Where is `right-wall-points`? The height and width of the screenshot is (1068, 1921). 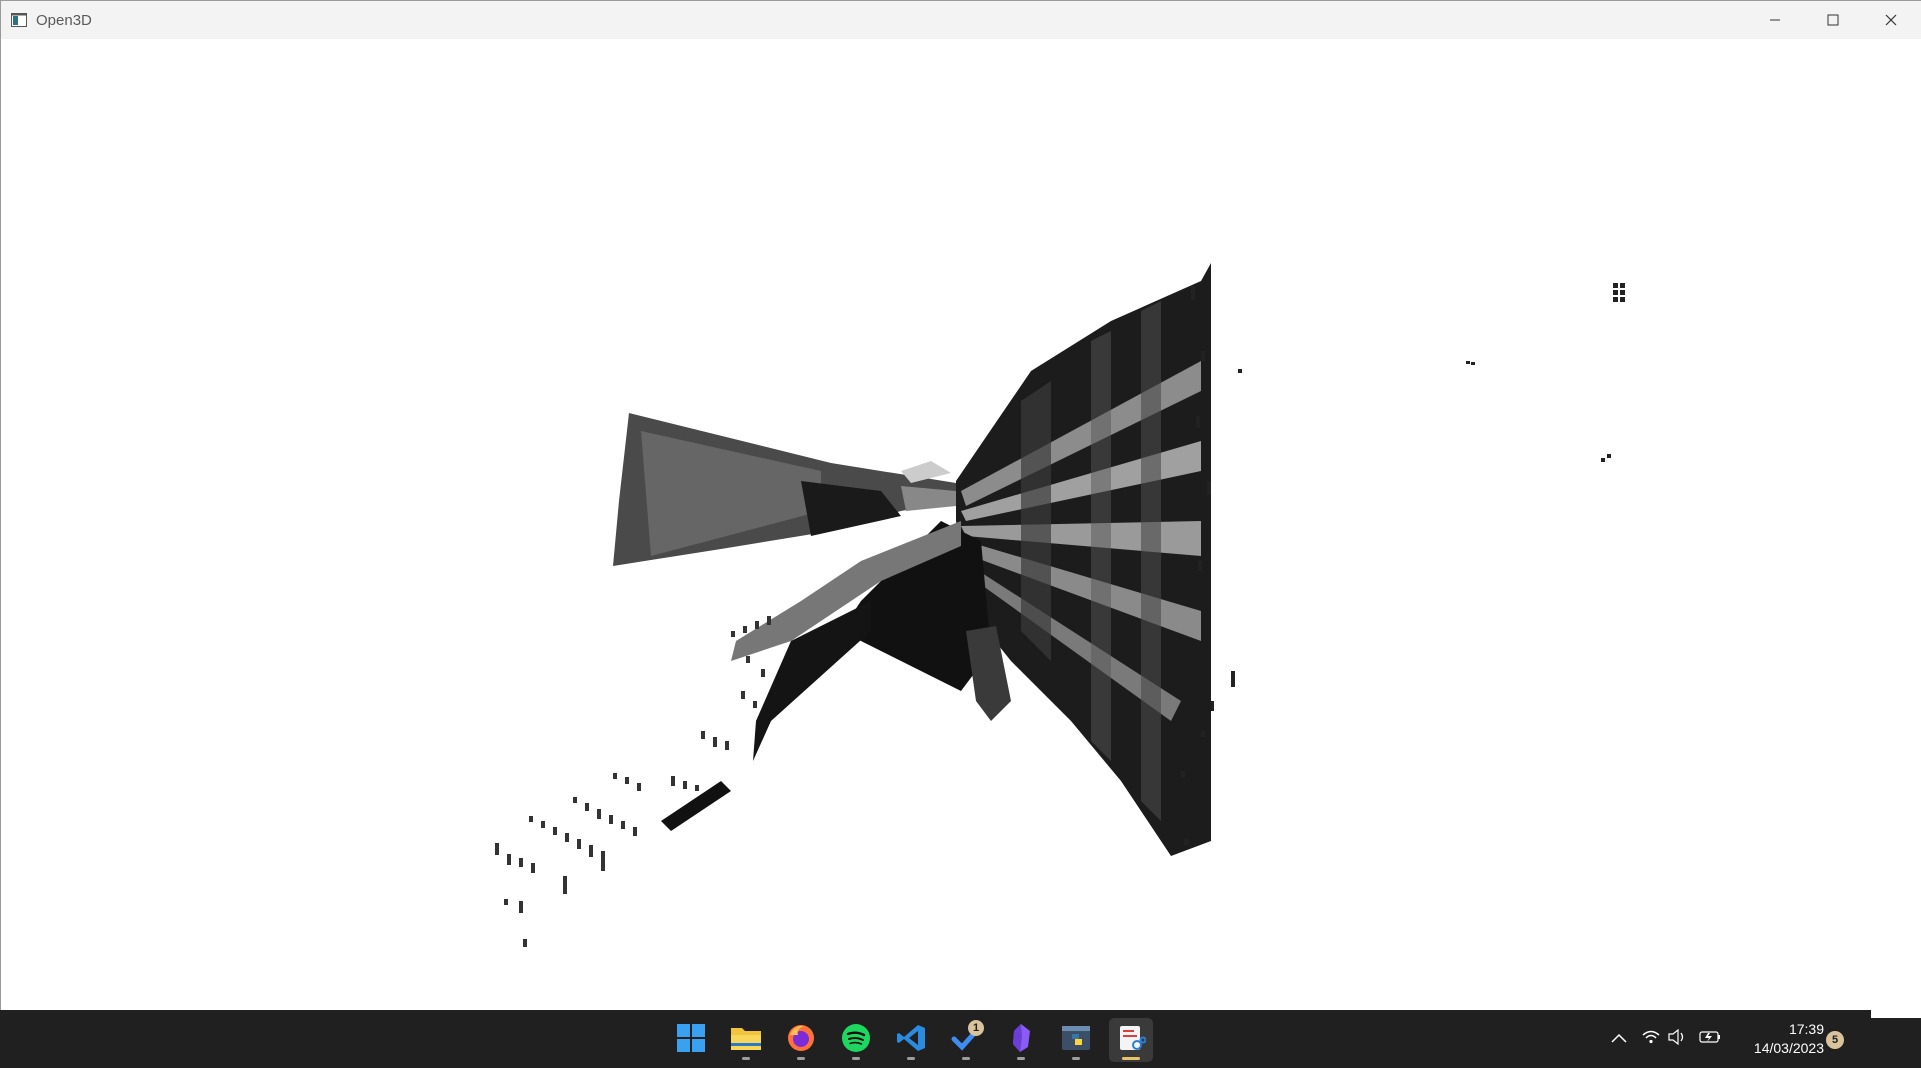 right-wall-points is located at coordinates (1083, 559).